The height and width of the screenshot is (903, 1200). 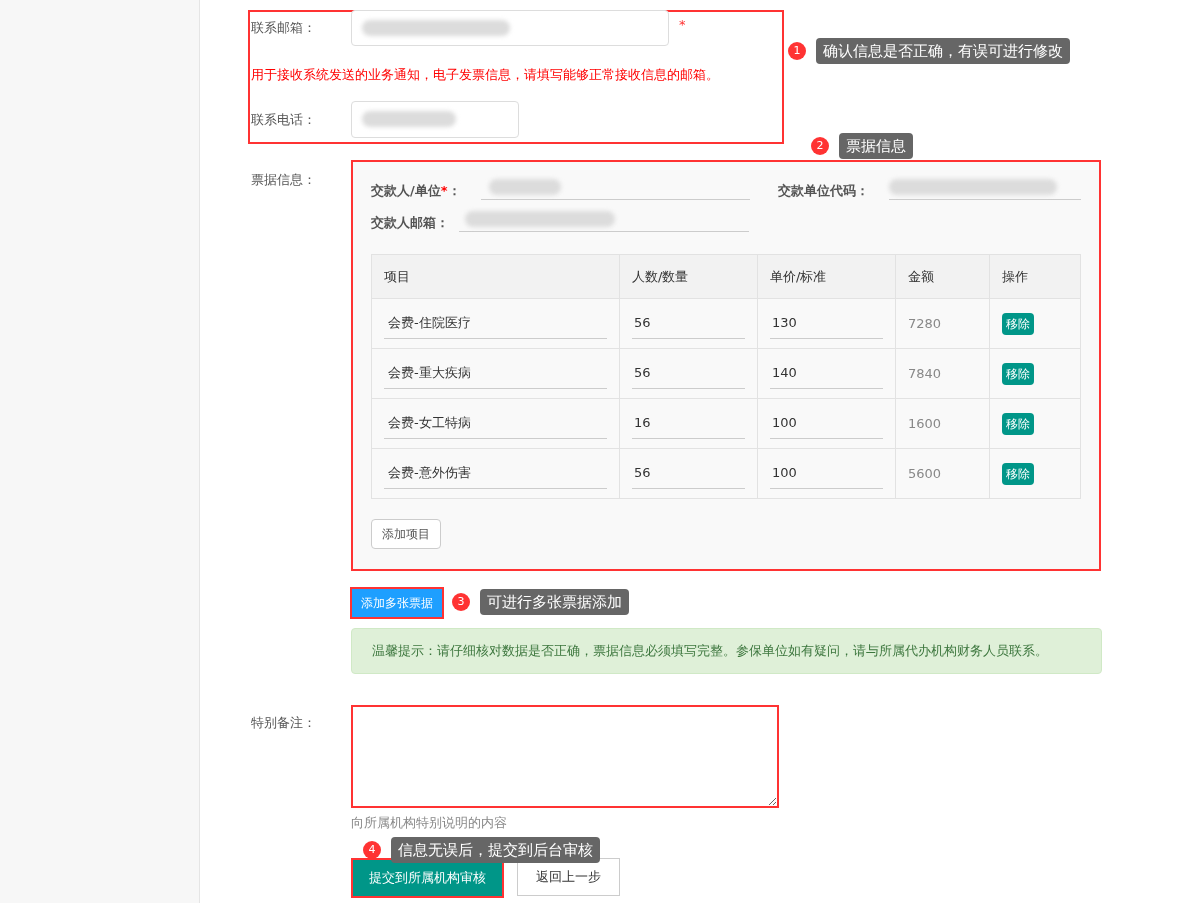 What do you see at coordinates (284, 119) in the screenshot?
I see `field-label: 联系电话：` at bounding box center [284, 119].